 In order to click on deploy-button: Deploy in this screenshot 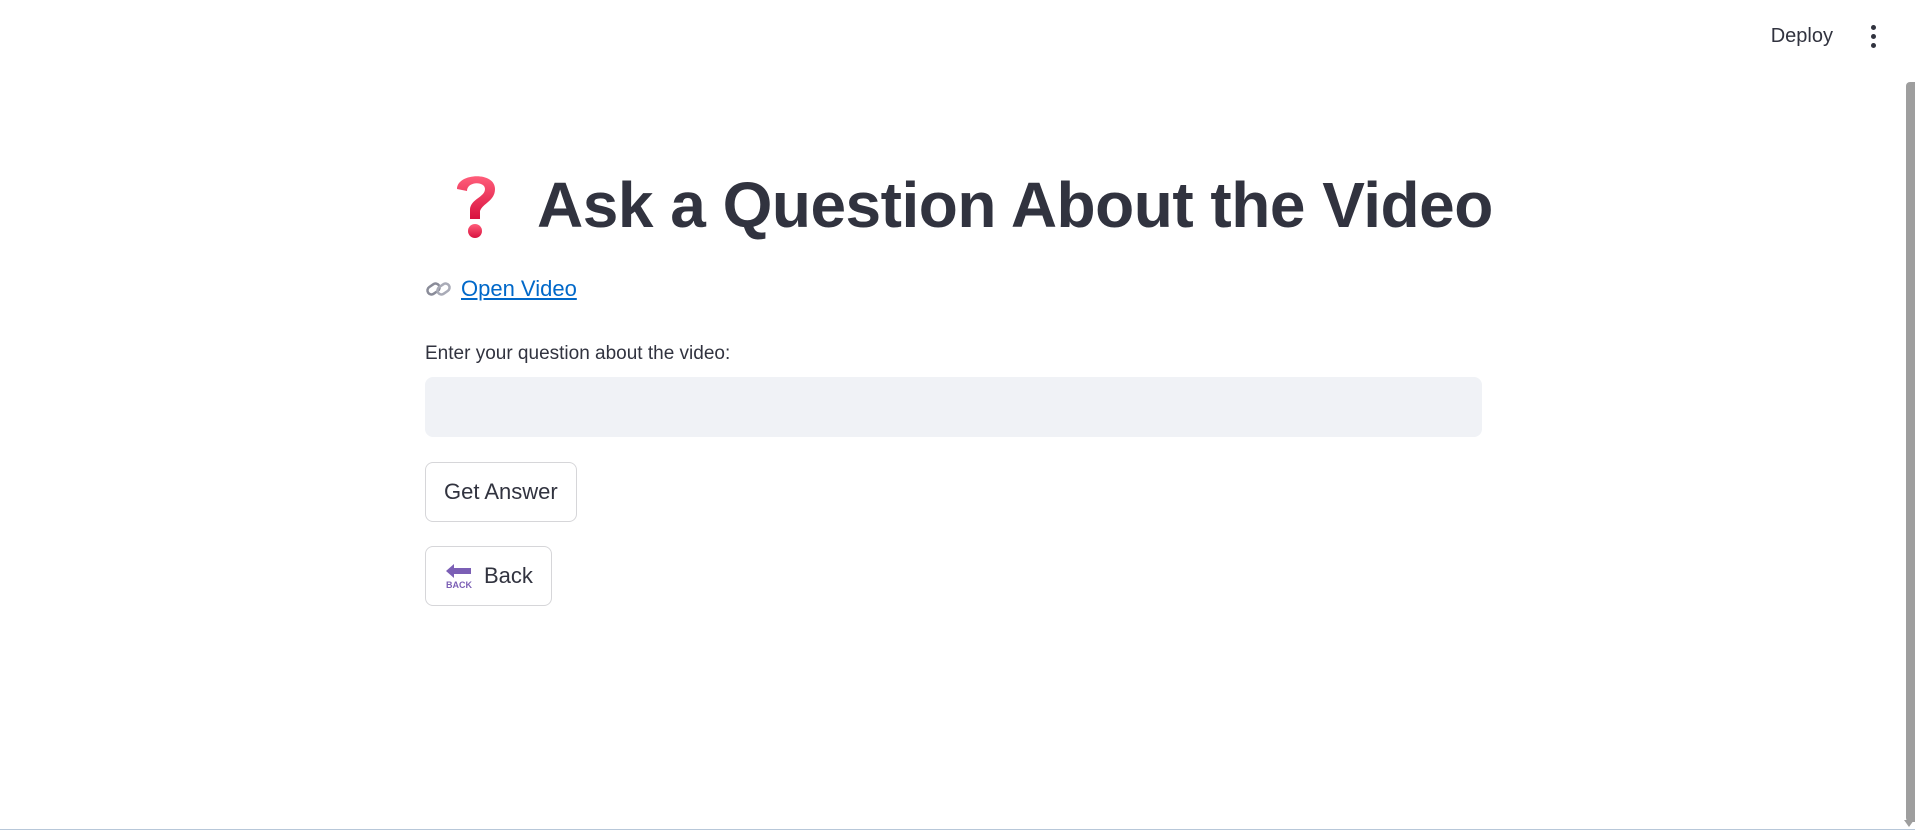, I will do `click(1802, 36)`.